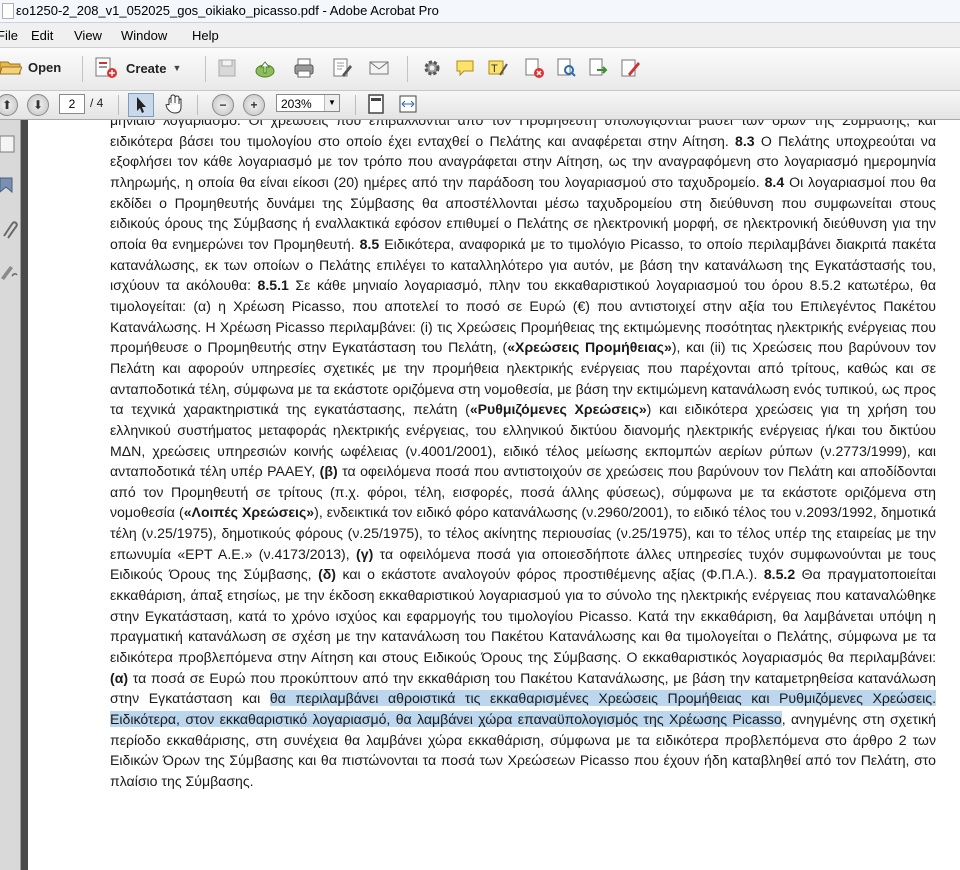  I want to click on navigation-panel, so click(10, 495).